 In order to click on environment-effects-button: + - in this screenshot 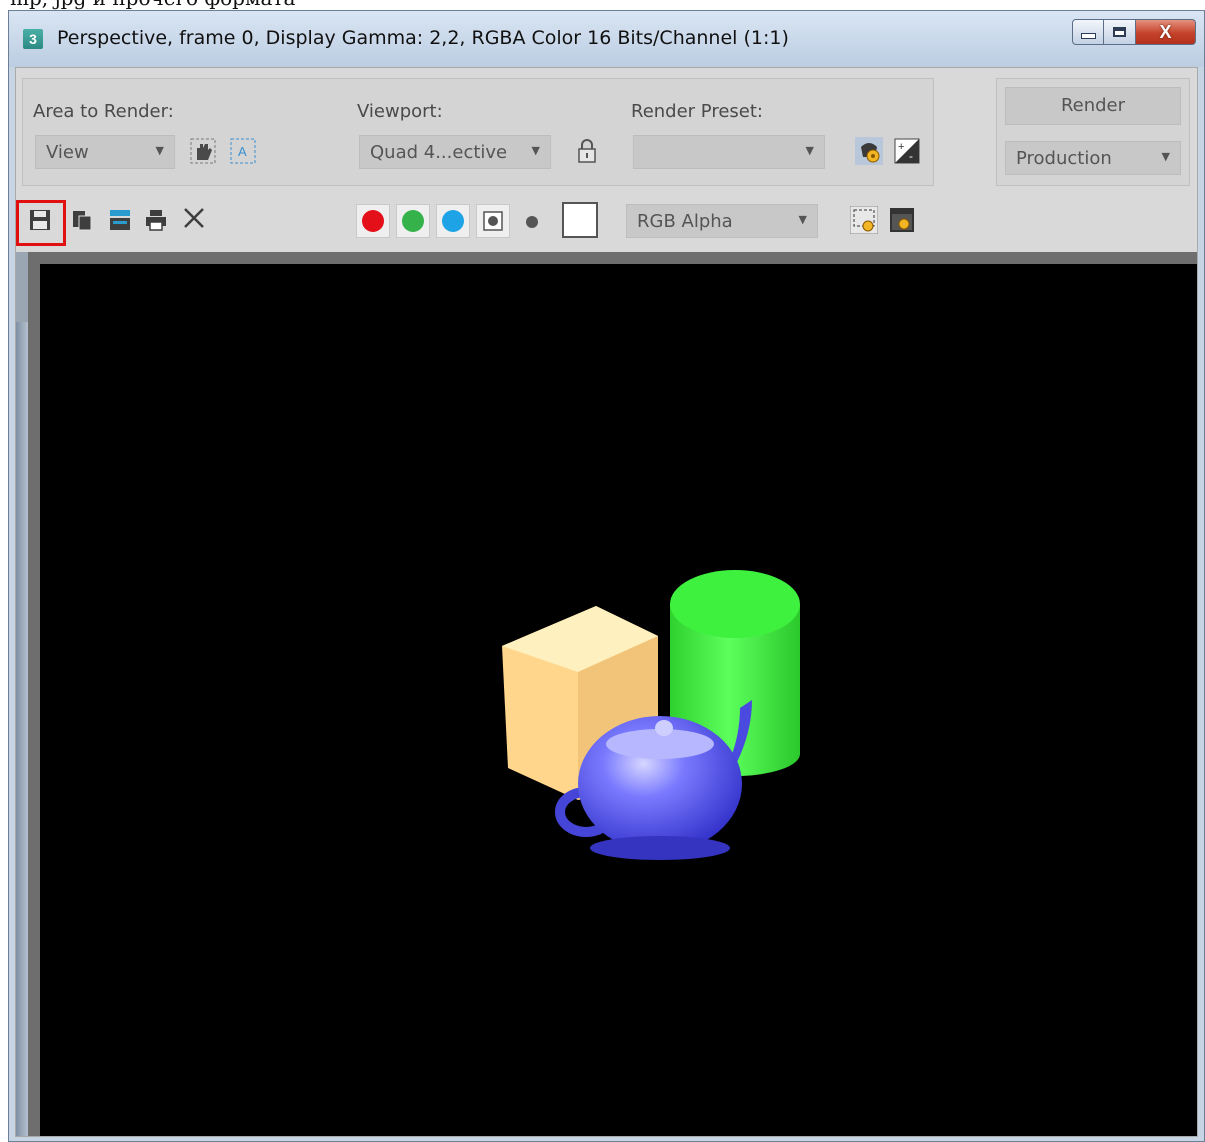, I will do `click(907, 151)`.